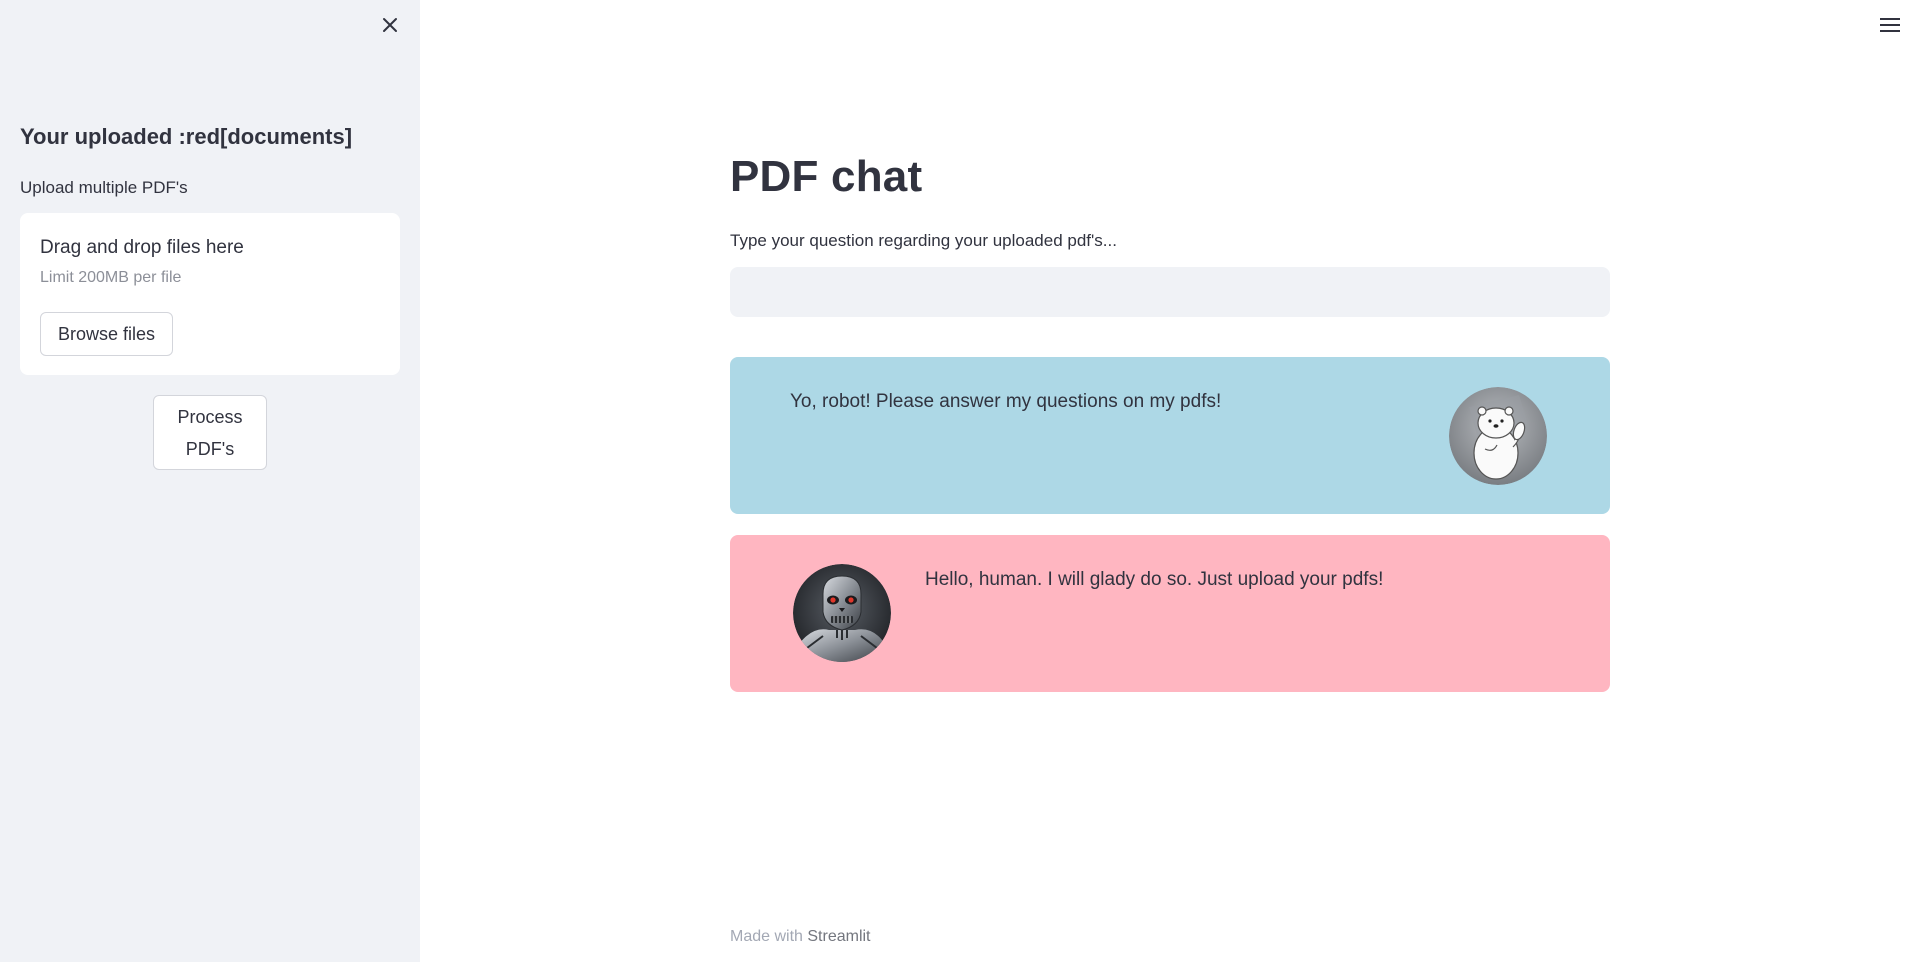  I want to click on robot-skull-avatar, so click(842, 613).